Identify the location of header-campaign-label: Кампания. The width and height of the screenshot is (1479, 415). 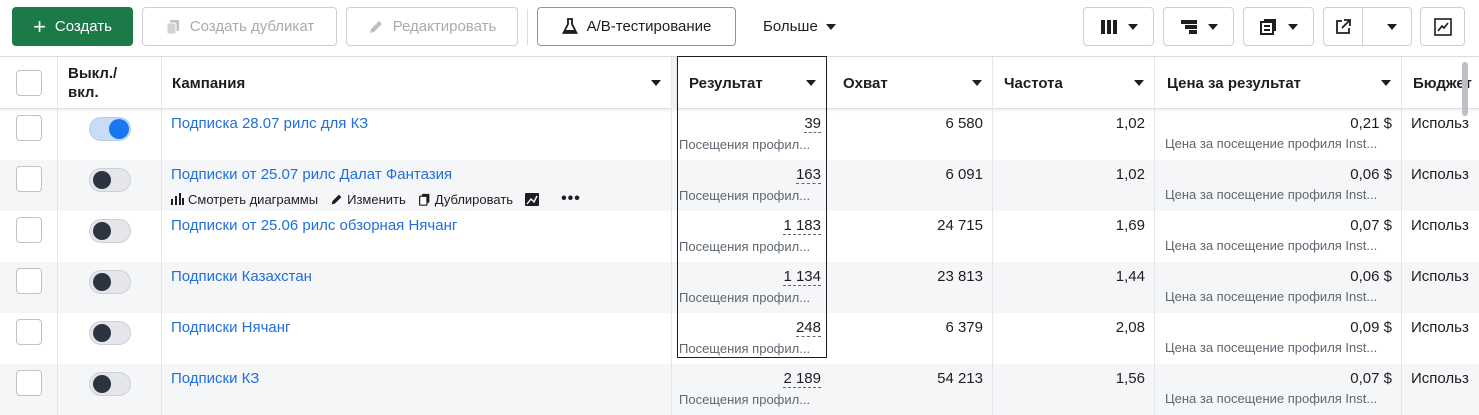
(209, 83).